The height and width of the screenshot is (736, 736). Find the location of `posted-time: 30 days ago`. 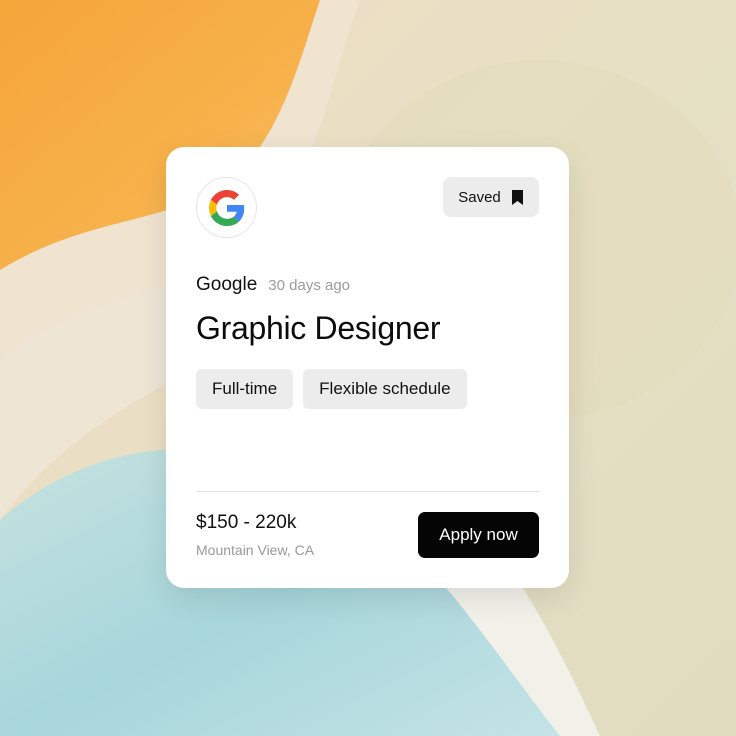

posted-time: 30 days ago is located at coordinates (309, 285).